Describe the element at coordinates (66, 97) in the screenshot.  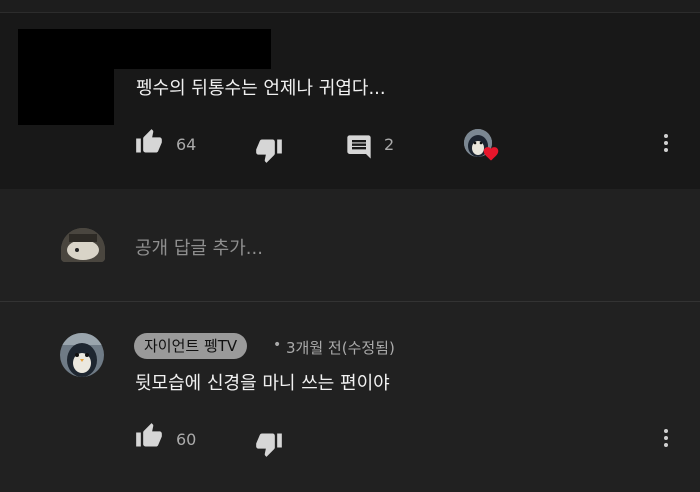
I see `redacted-avatar` at that location.